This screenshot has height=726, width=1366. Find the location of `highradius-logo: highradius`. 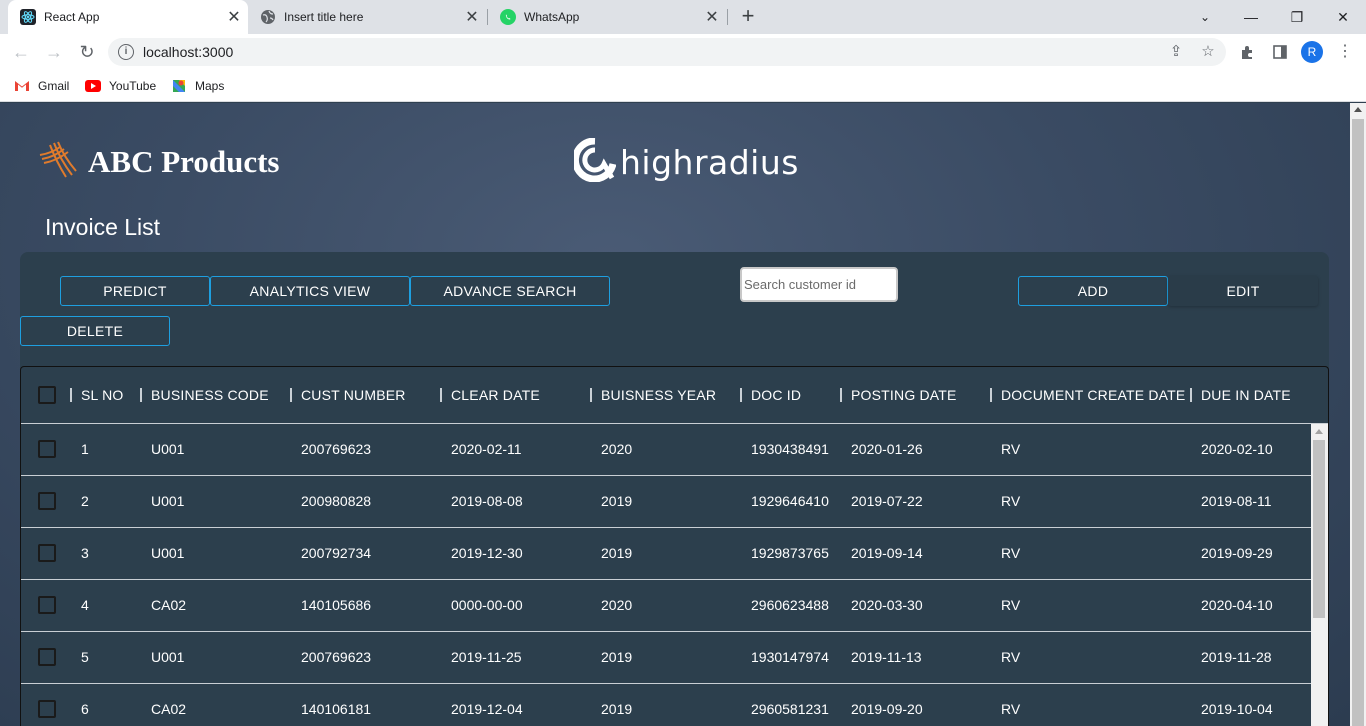

highradius-logo: highradius is located at coordinates (685, 162).